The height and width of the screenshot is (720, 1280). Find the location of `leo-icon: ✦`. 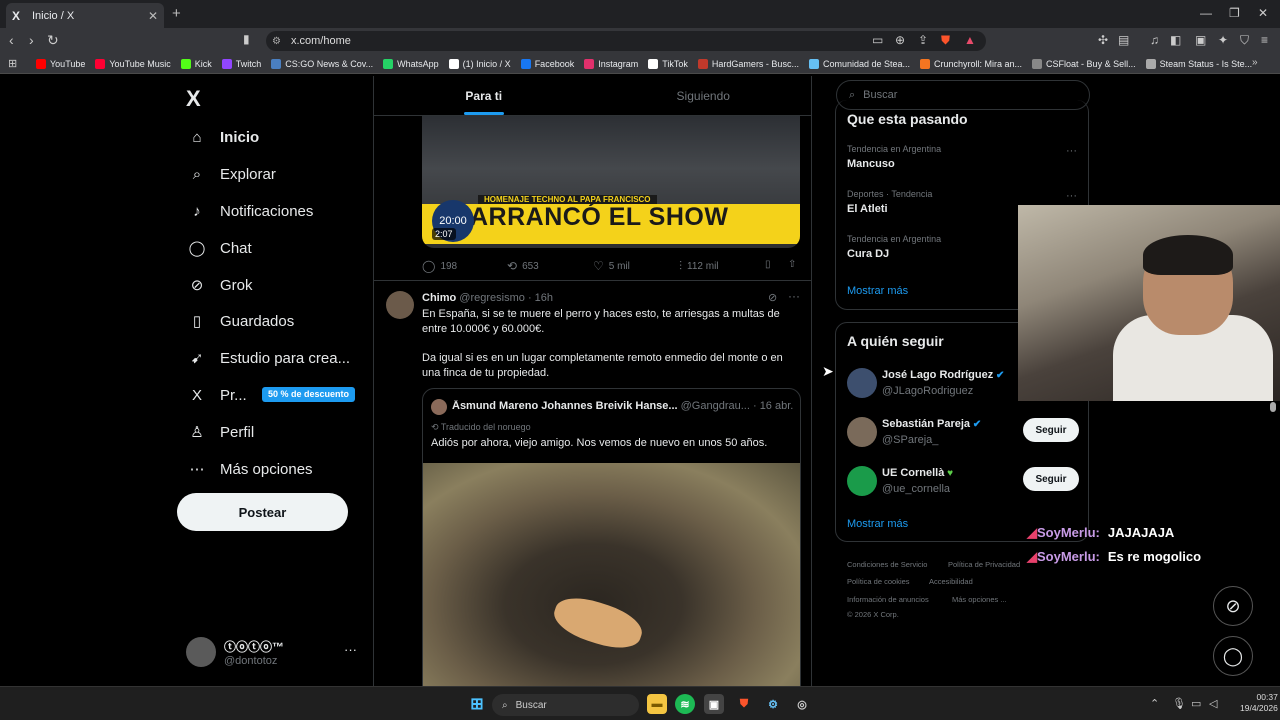

leo-icon: ✦ is located at coordinates (1223, 40).